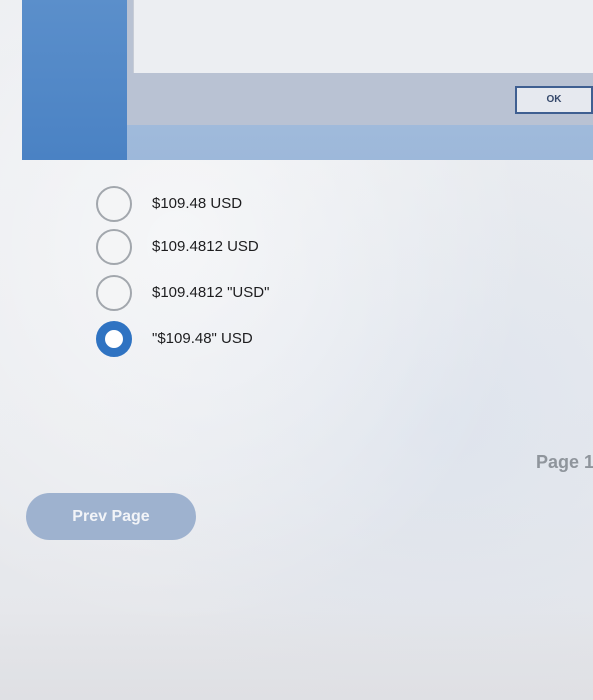 Image resolution: width=593 pixels, height=700 pixels. I want to click on option-label: "$109.48" USD, so click(202, 338).